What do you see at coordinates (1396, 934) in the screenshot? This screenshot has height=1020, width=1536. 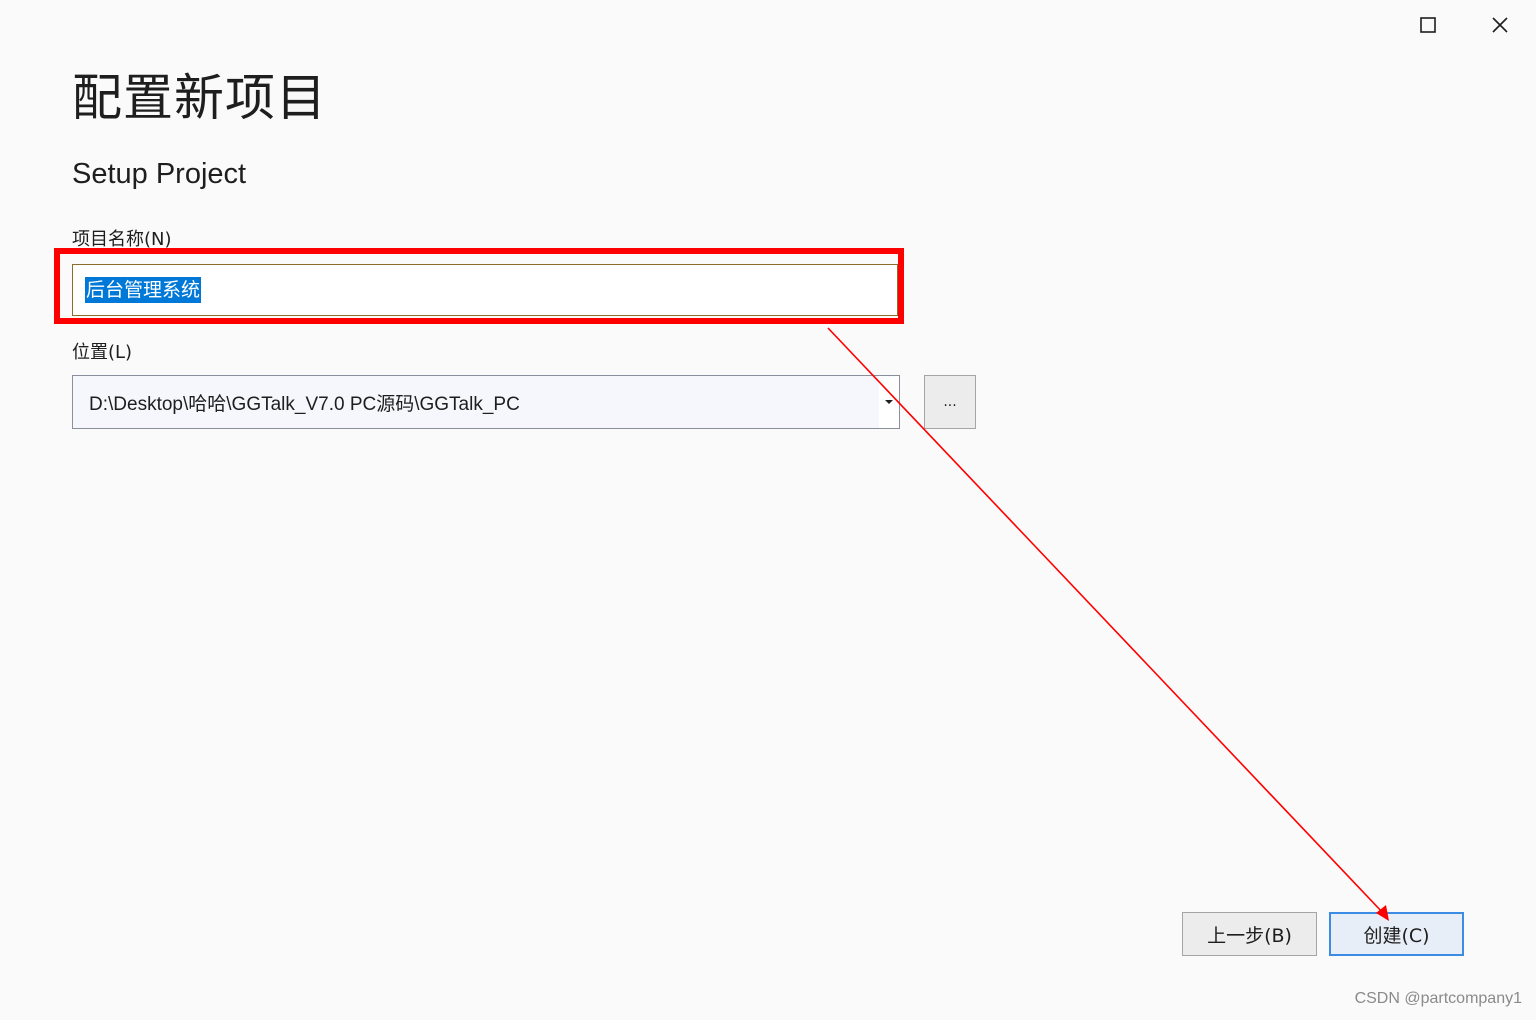 I see `create-button: 创建(C)` at bounding box center [1396, 934].